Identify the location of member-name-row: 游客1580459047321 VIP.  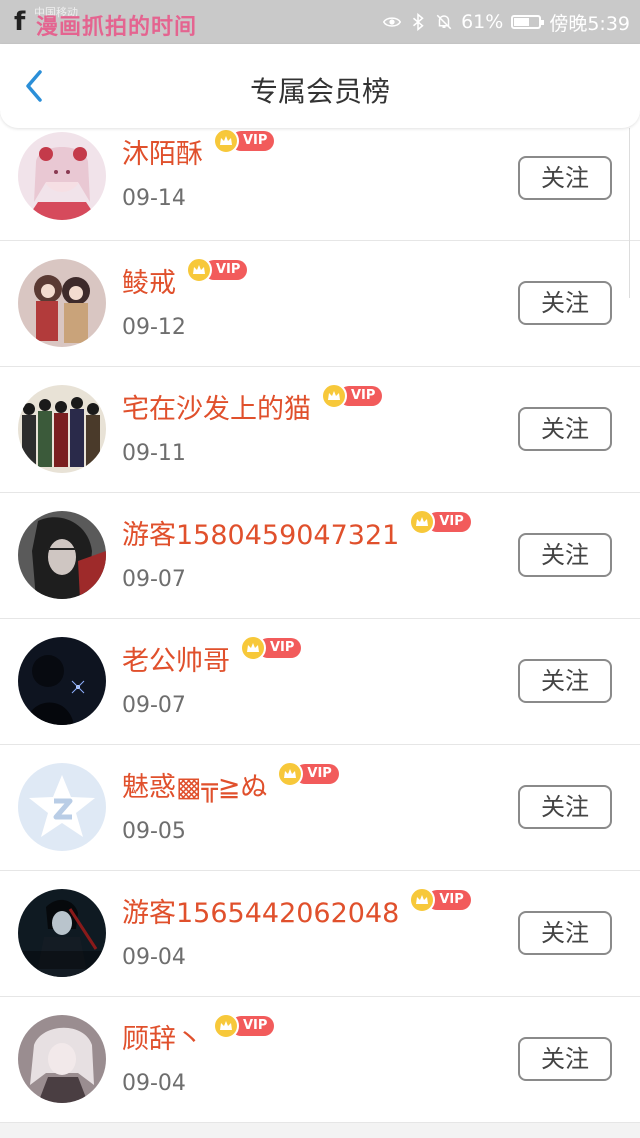
(296, 530).